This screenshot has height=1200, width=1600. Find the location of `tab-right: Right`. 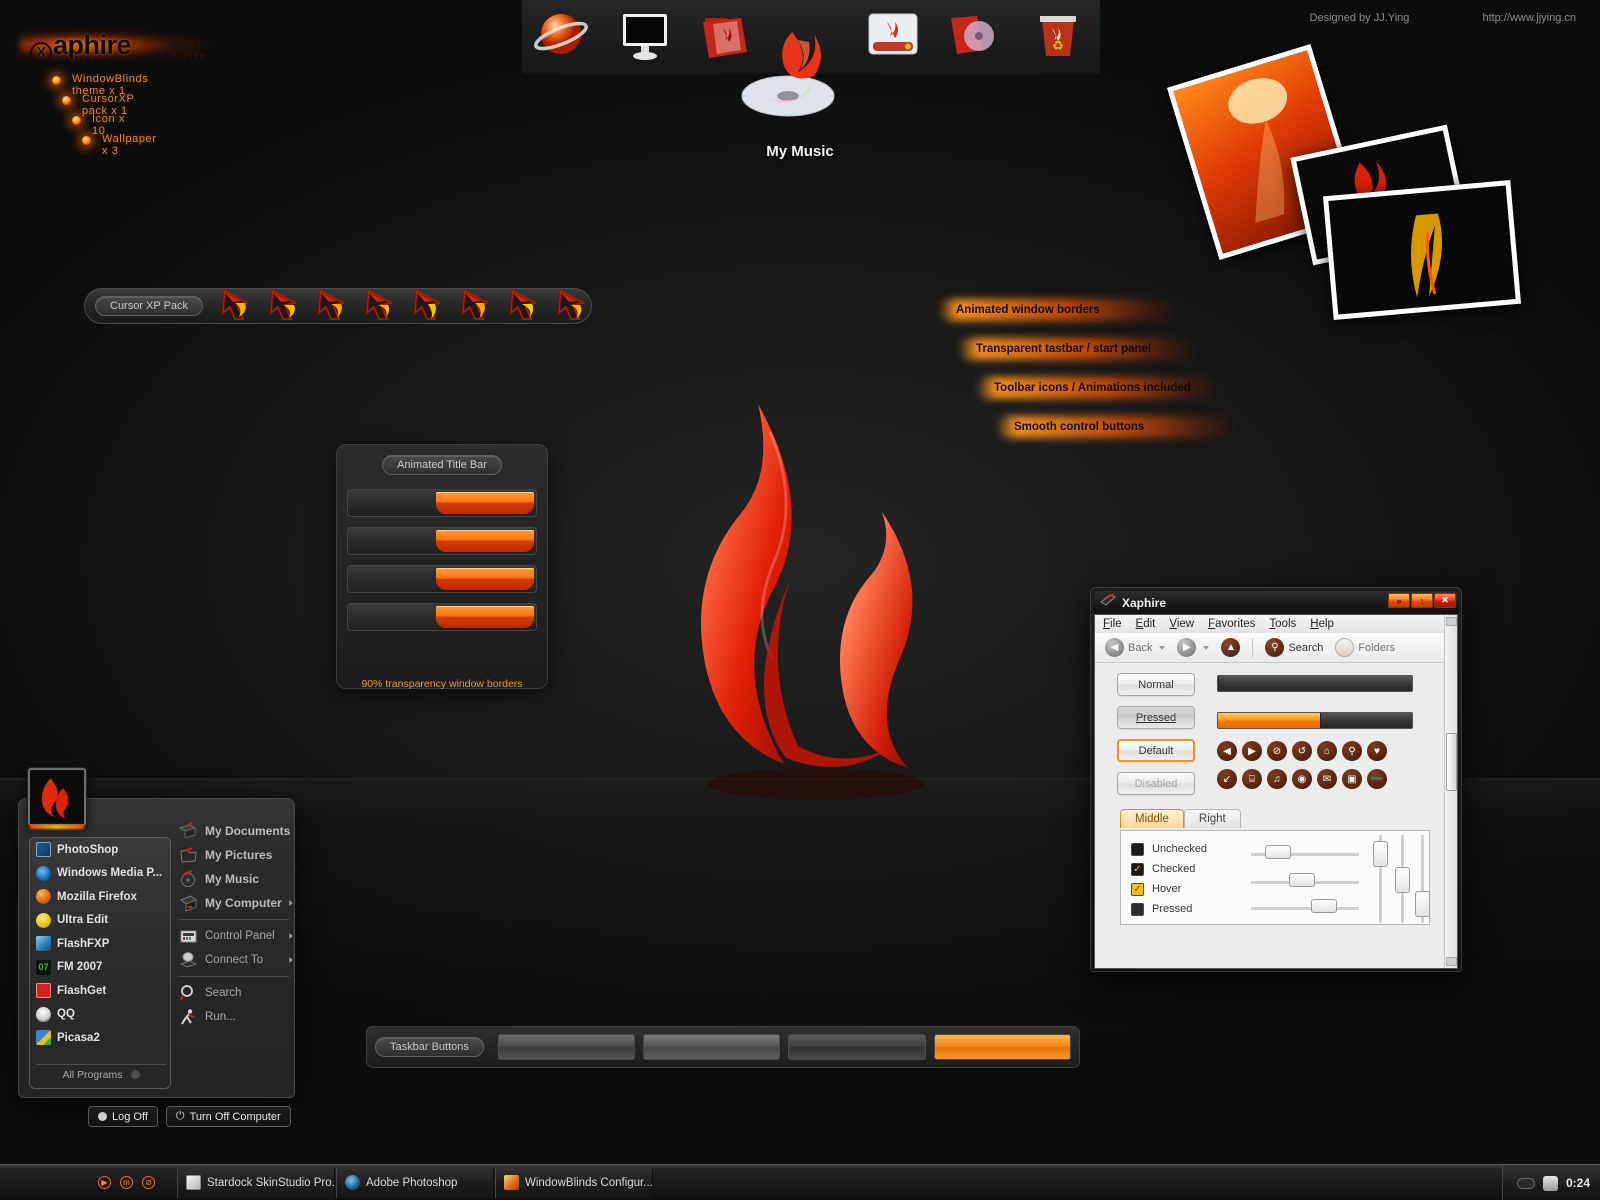

tab-right: Right is located at coordinates (1212, 818).